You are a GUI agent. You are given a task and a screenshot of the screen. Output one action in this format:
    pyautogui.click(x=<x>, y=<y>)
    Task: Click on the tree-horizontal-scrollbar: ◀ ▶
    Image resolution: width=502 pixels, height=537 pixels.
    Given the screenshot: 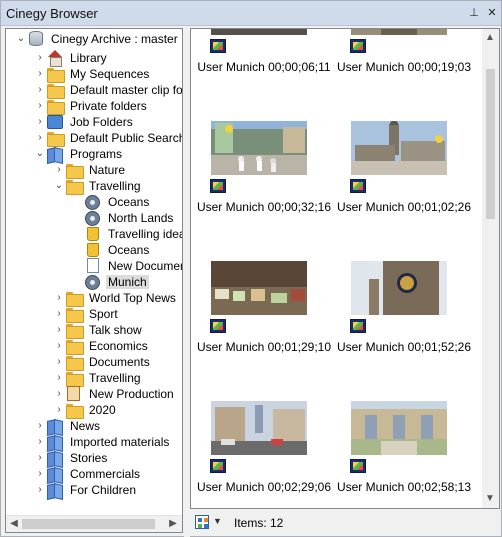 What is the action you would take?
    pyautogui.click(x=94, y=523)
    